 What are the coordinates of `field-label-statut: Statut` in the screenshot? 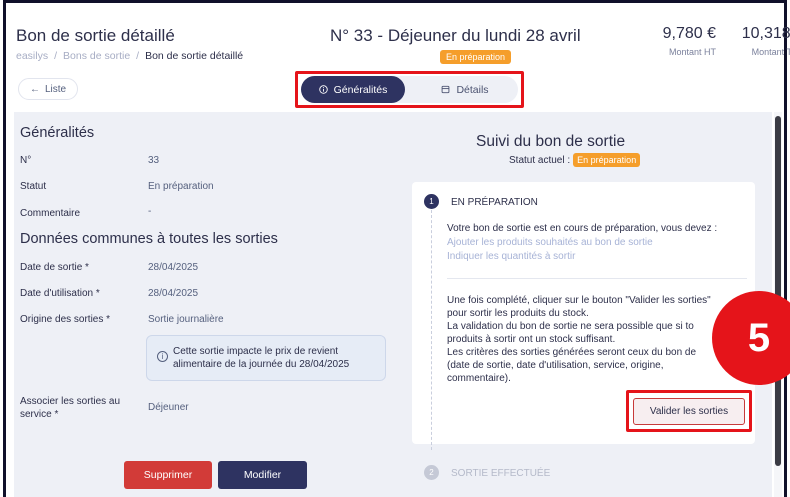 It's located at (33, 186).